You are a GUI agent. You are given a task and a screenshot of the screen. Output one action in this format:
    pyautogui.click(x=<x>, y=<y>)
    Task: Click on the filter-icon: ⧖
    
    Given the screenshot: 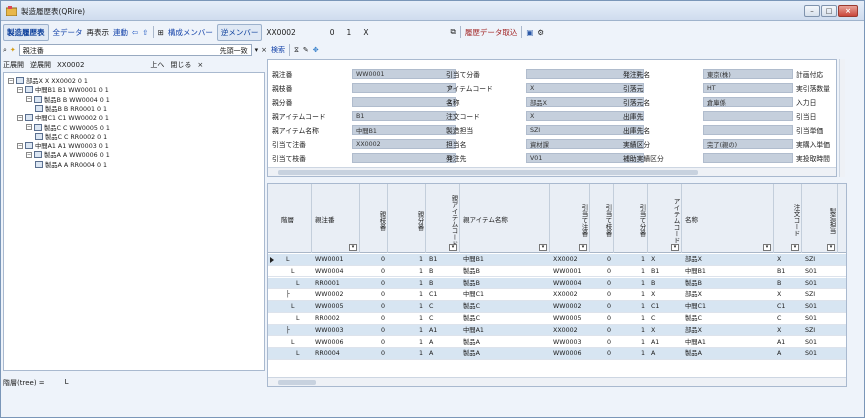 What is the action you would take?
    pyautogui.click(x=296, y=50)
    